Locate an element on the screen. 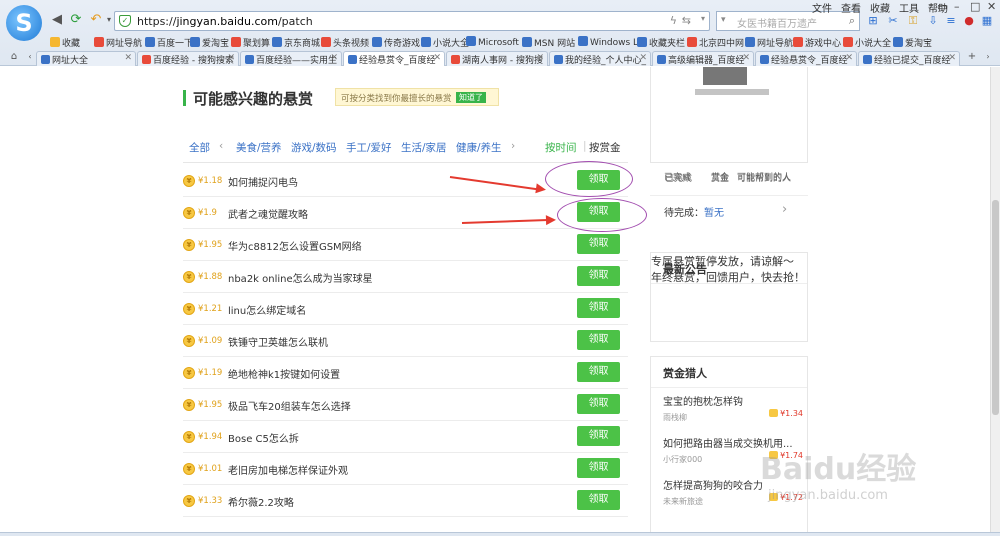 This screenshot has width=1000, height=536. home-icon: ⌂ is located at coordinates (14, 57).